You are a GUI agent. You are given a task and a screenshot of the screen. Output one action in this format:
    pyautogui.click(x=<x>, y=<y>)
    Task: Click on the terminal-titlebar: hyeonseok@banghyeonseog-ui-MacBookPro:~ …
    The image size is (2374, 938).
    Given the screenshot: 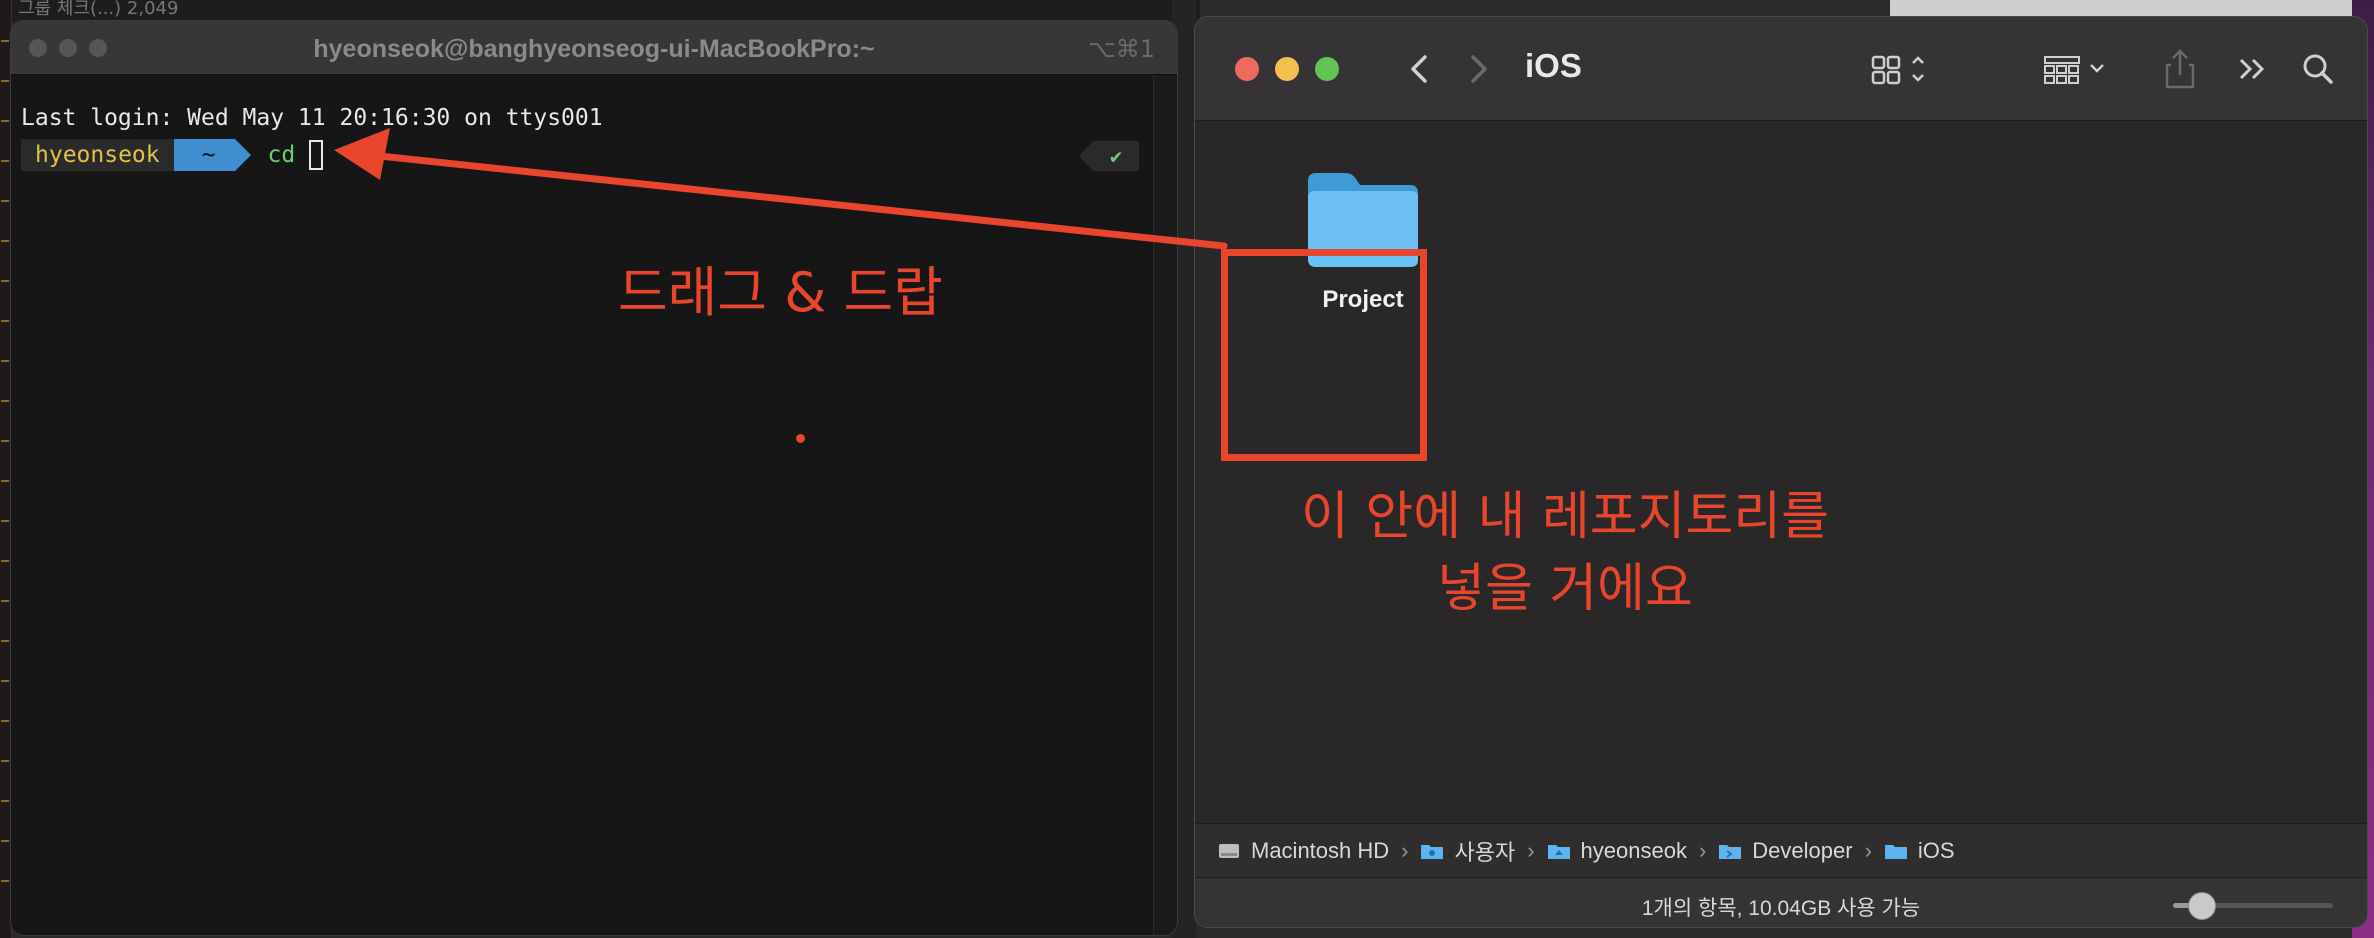 What is the action you would take?
    pyautogui.click(x=594, y=48)
    